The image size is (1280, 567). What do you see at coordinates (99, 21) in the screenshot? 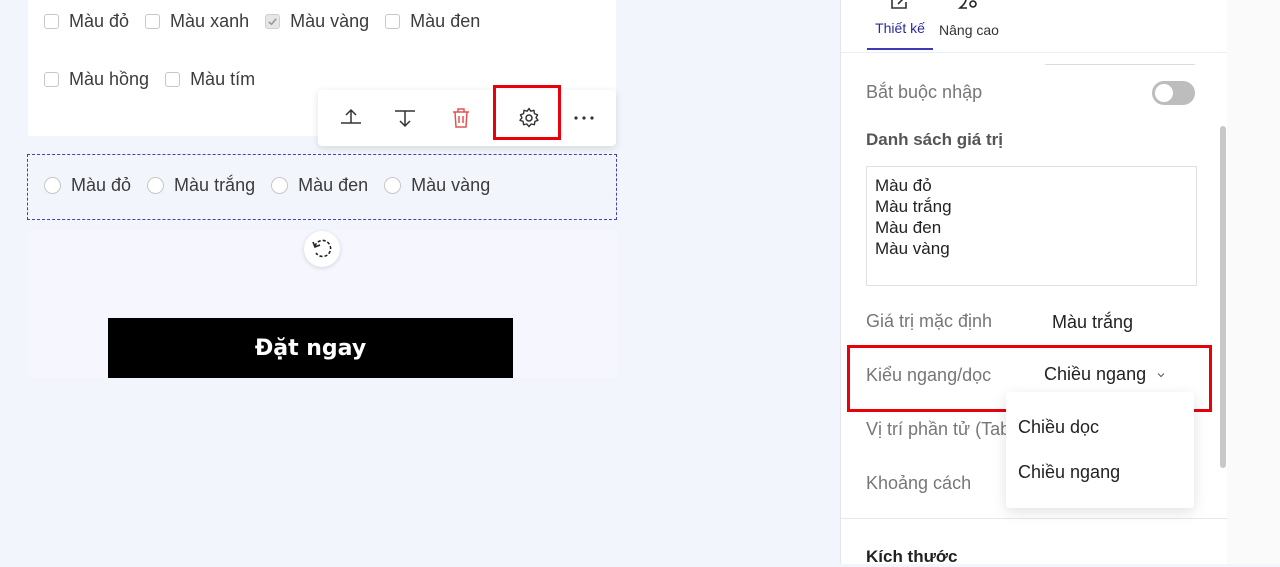
I see `checkbox-label: Màu đỏ` at bounding box center [99, 21].